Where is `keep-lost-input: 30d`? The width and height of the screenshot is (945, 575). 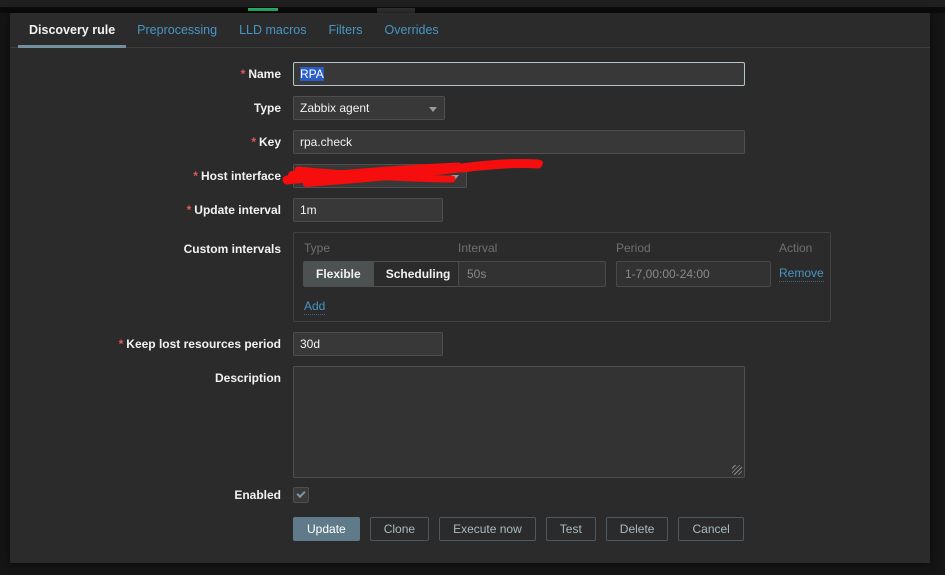
keep-lost-input: 30d is located at coordinates (368, 344).